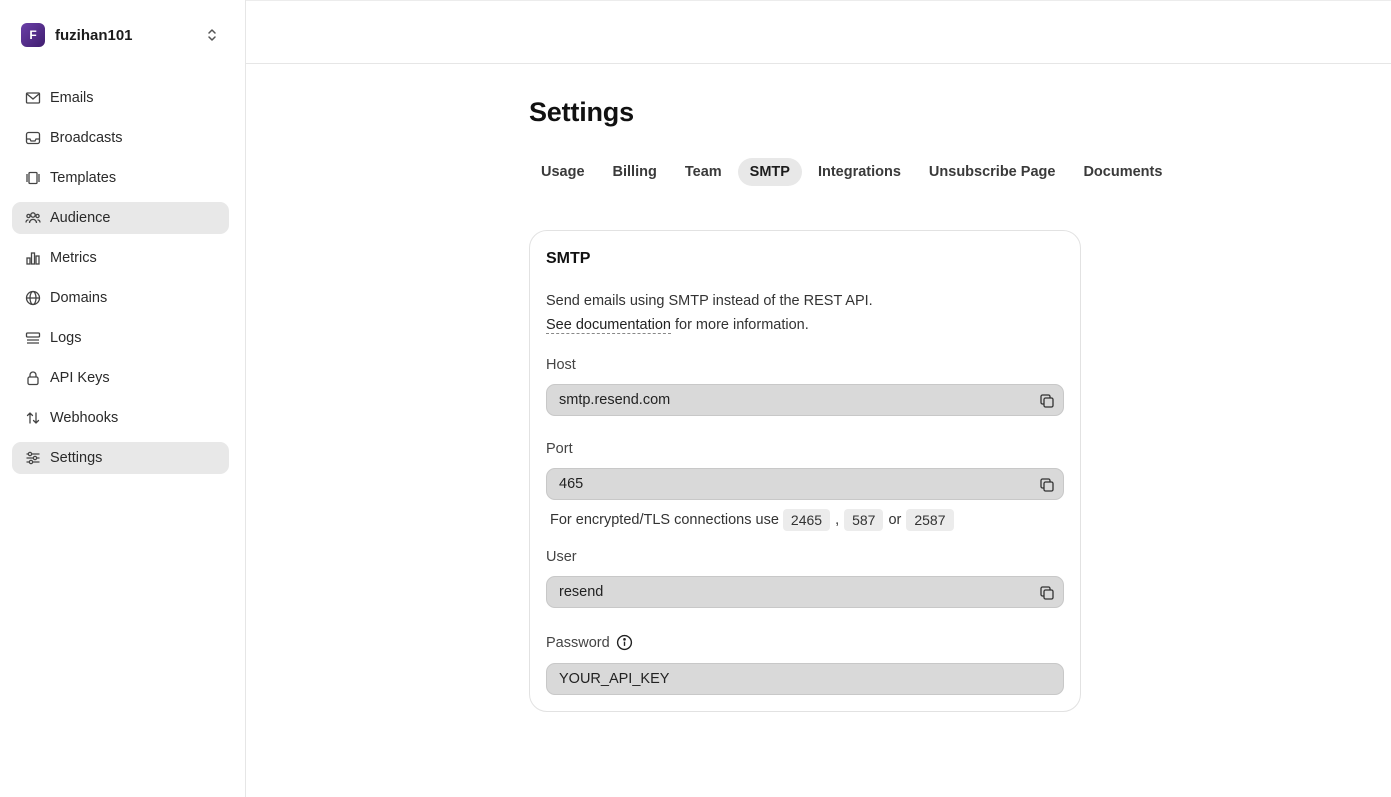  What do you see at coordinates (120, 178) in the screenshot?
I see `sidebar-item-templates: Templates` at bounding box center [120, 178].